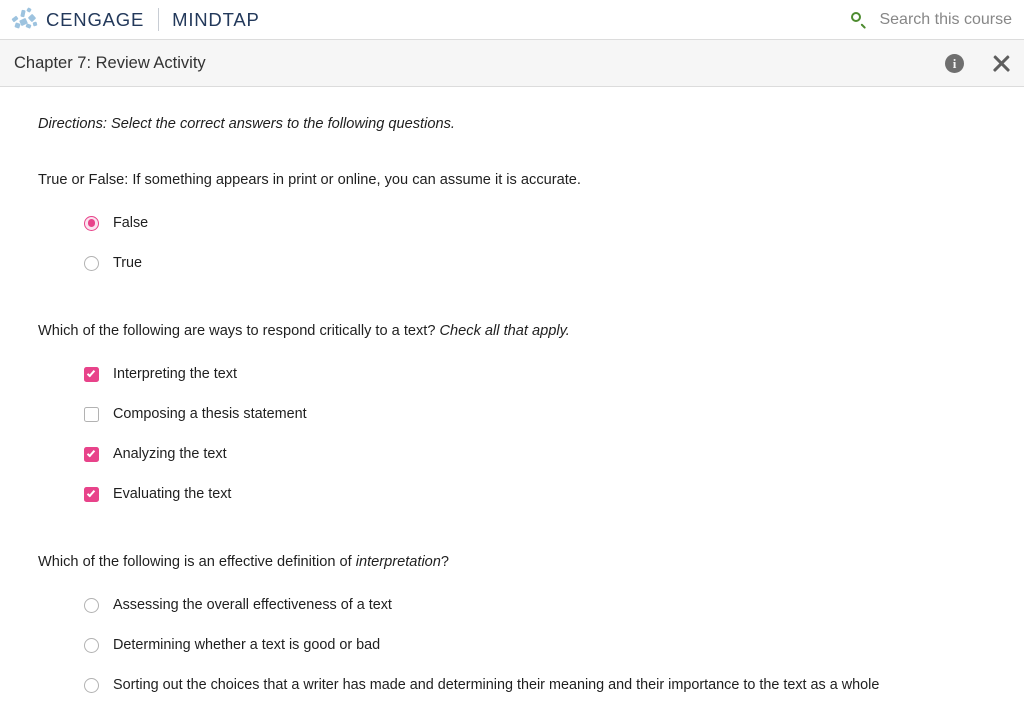 The width and height of the screenshot is (1024, 705). I want to click on question-text-suffix: ?, so click(445, 562).